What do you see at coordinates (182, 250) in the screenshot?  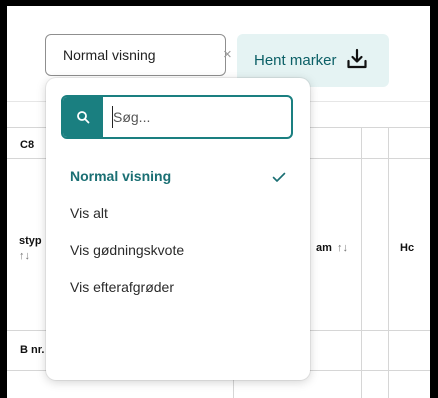 I see `option-fertilizer-quota: Vis gødningskvote` at bounding box center [182, 250].